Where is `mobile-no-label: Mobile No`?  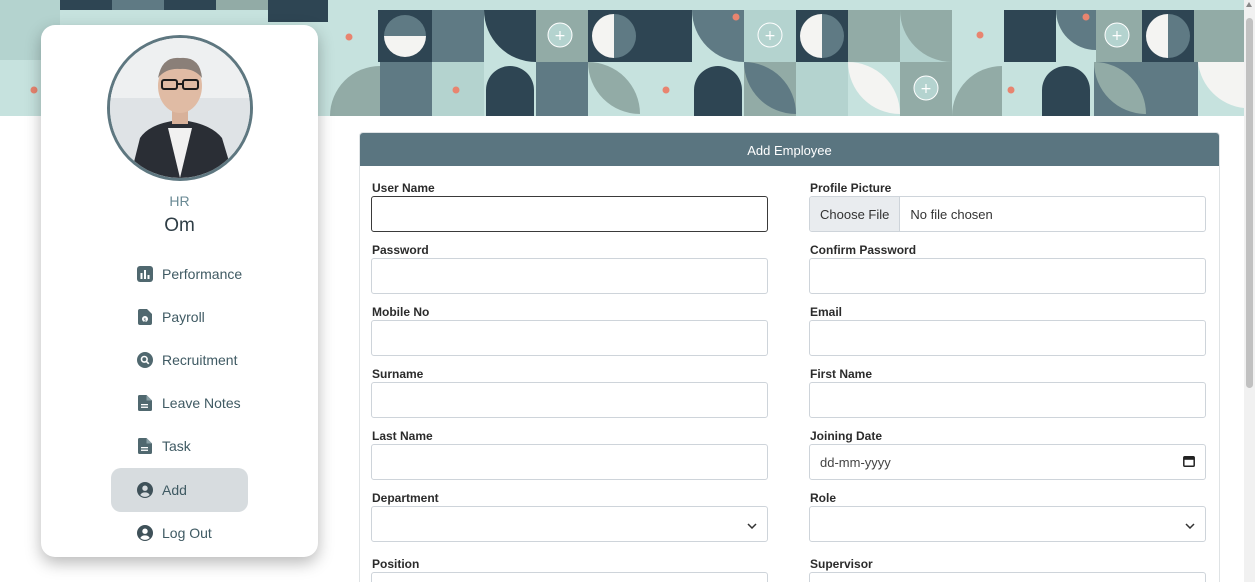
mobile-no-label: Mobile No is located at coordinates (401, 312).